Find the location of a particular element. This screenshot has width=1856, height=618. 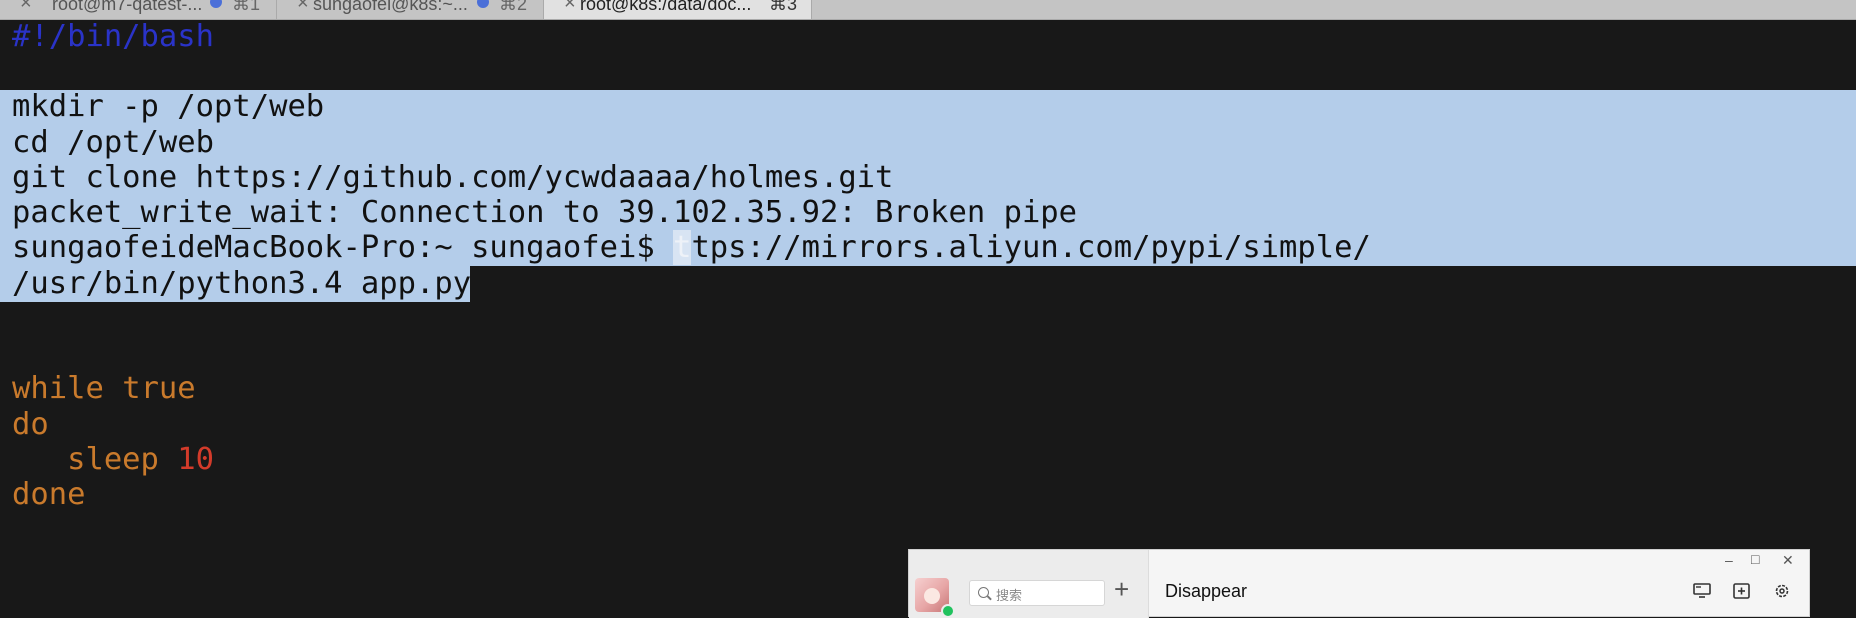

keyword-sleep: sleep is located at coordinates (113, 459).